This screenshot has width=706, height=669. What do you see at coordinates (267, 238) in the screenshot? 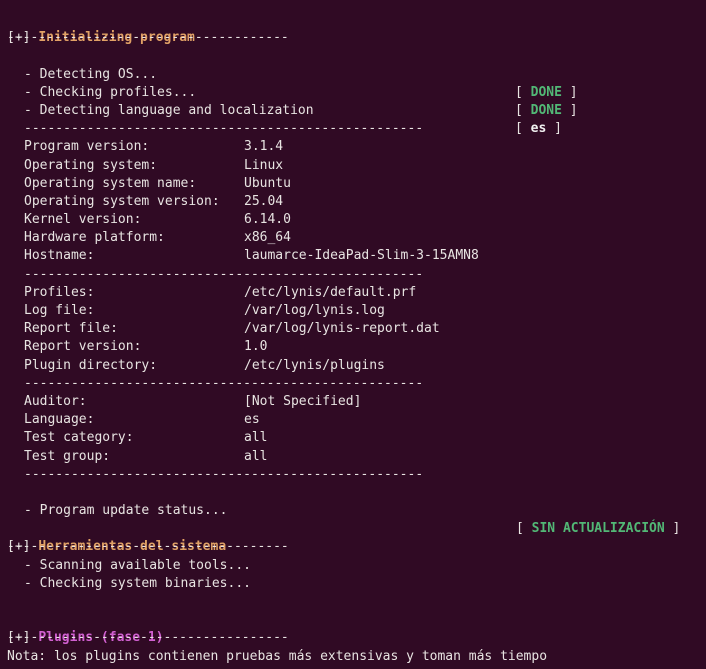
I see `info-value: x86_64` at bounding box center [267, 238].